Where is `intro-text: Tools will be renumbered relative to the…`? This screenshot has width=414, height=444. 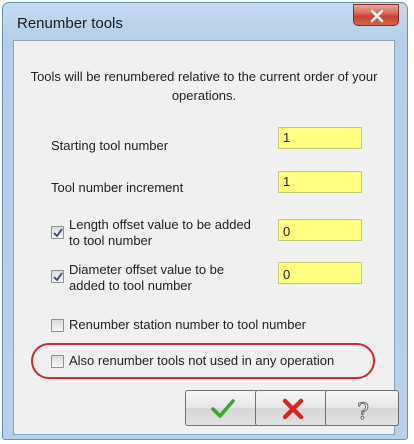 intro-text: Tools will be renumbered relative to the… is located at coordinates (204, 86).